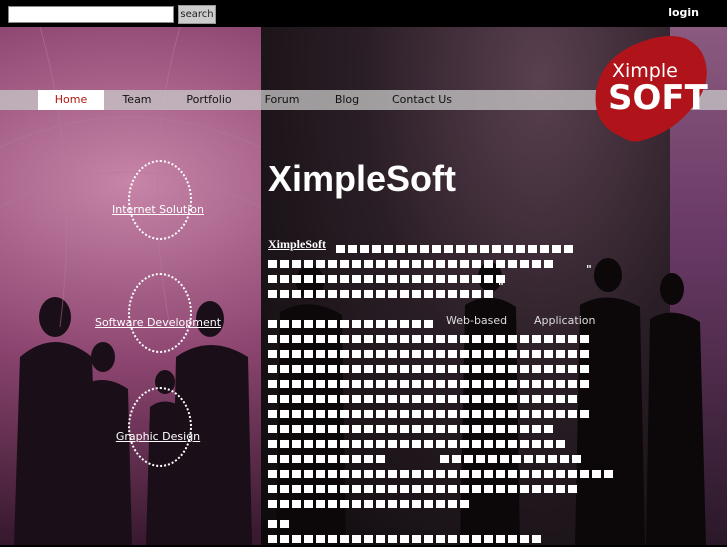  Describe the element at coordinates (71, 100) in the screenshot. I see `nav-home: Home` at that location.